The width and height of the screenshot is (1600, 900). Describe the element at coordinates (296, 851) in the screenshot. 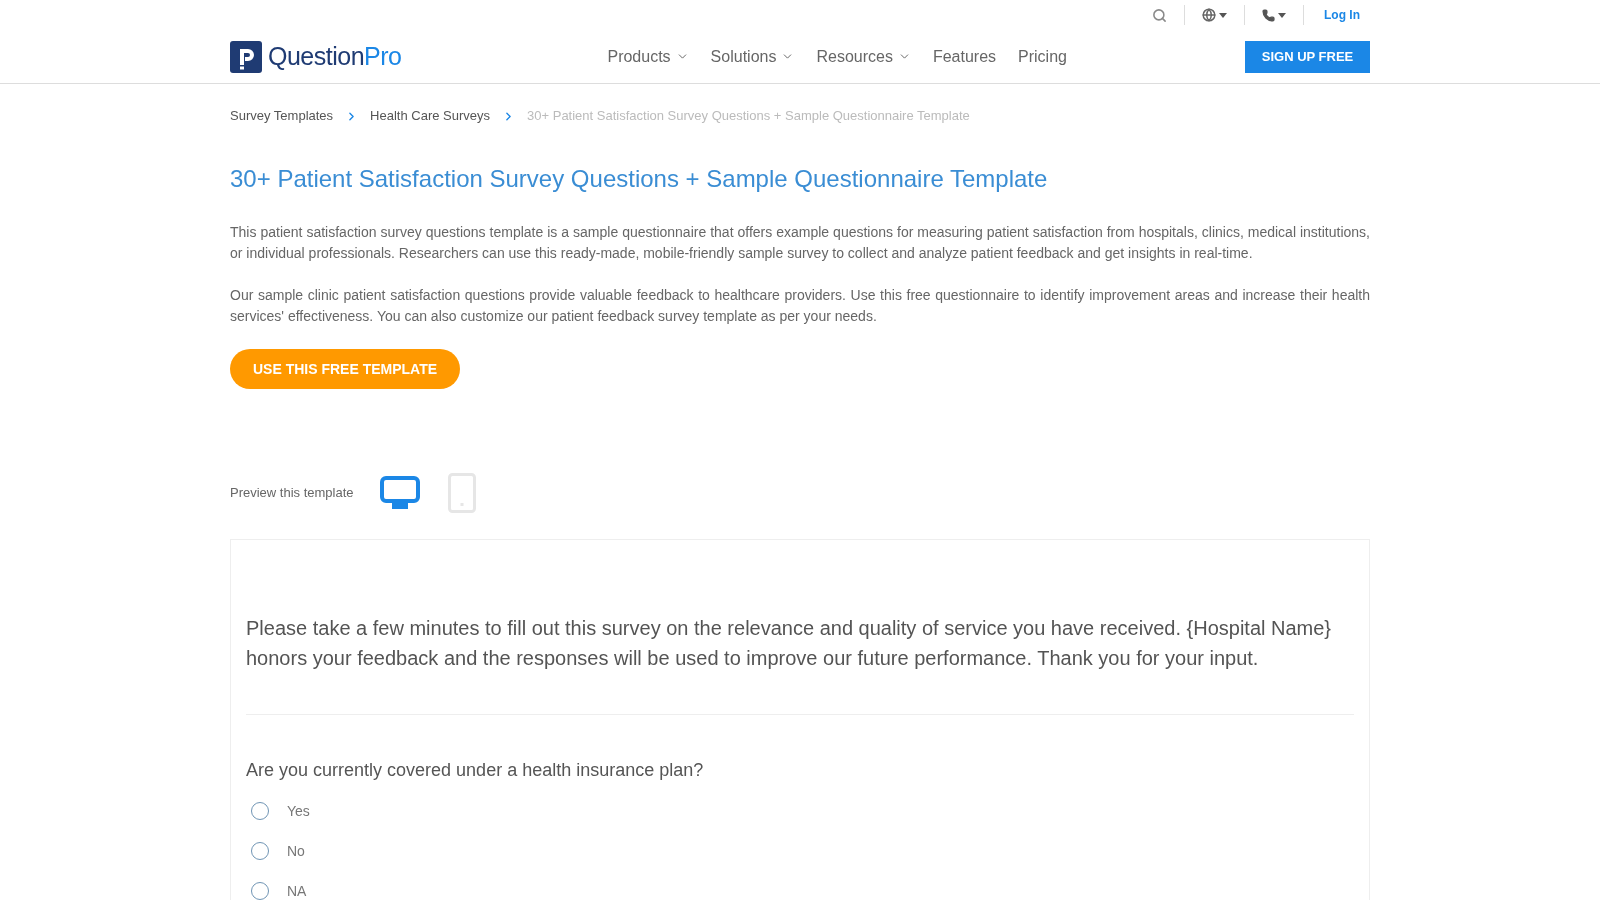

I see `option-label: No` at that location.